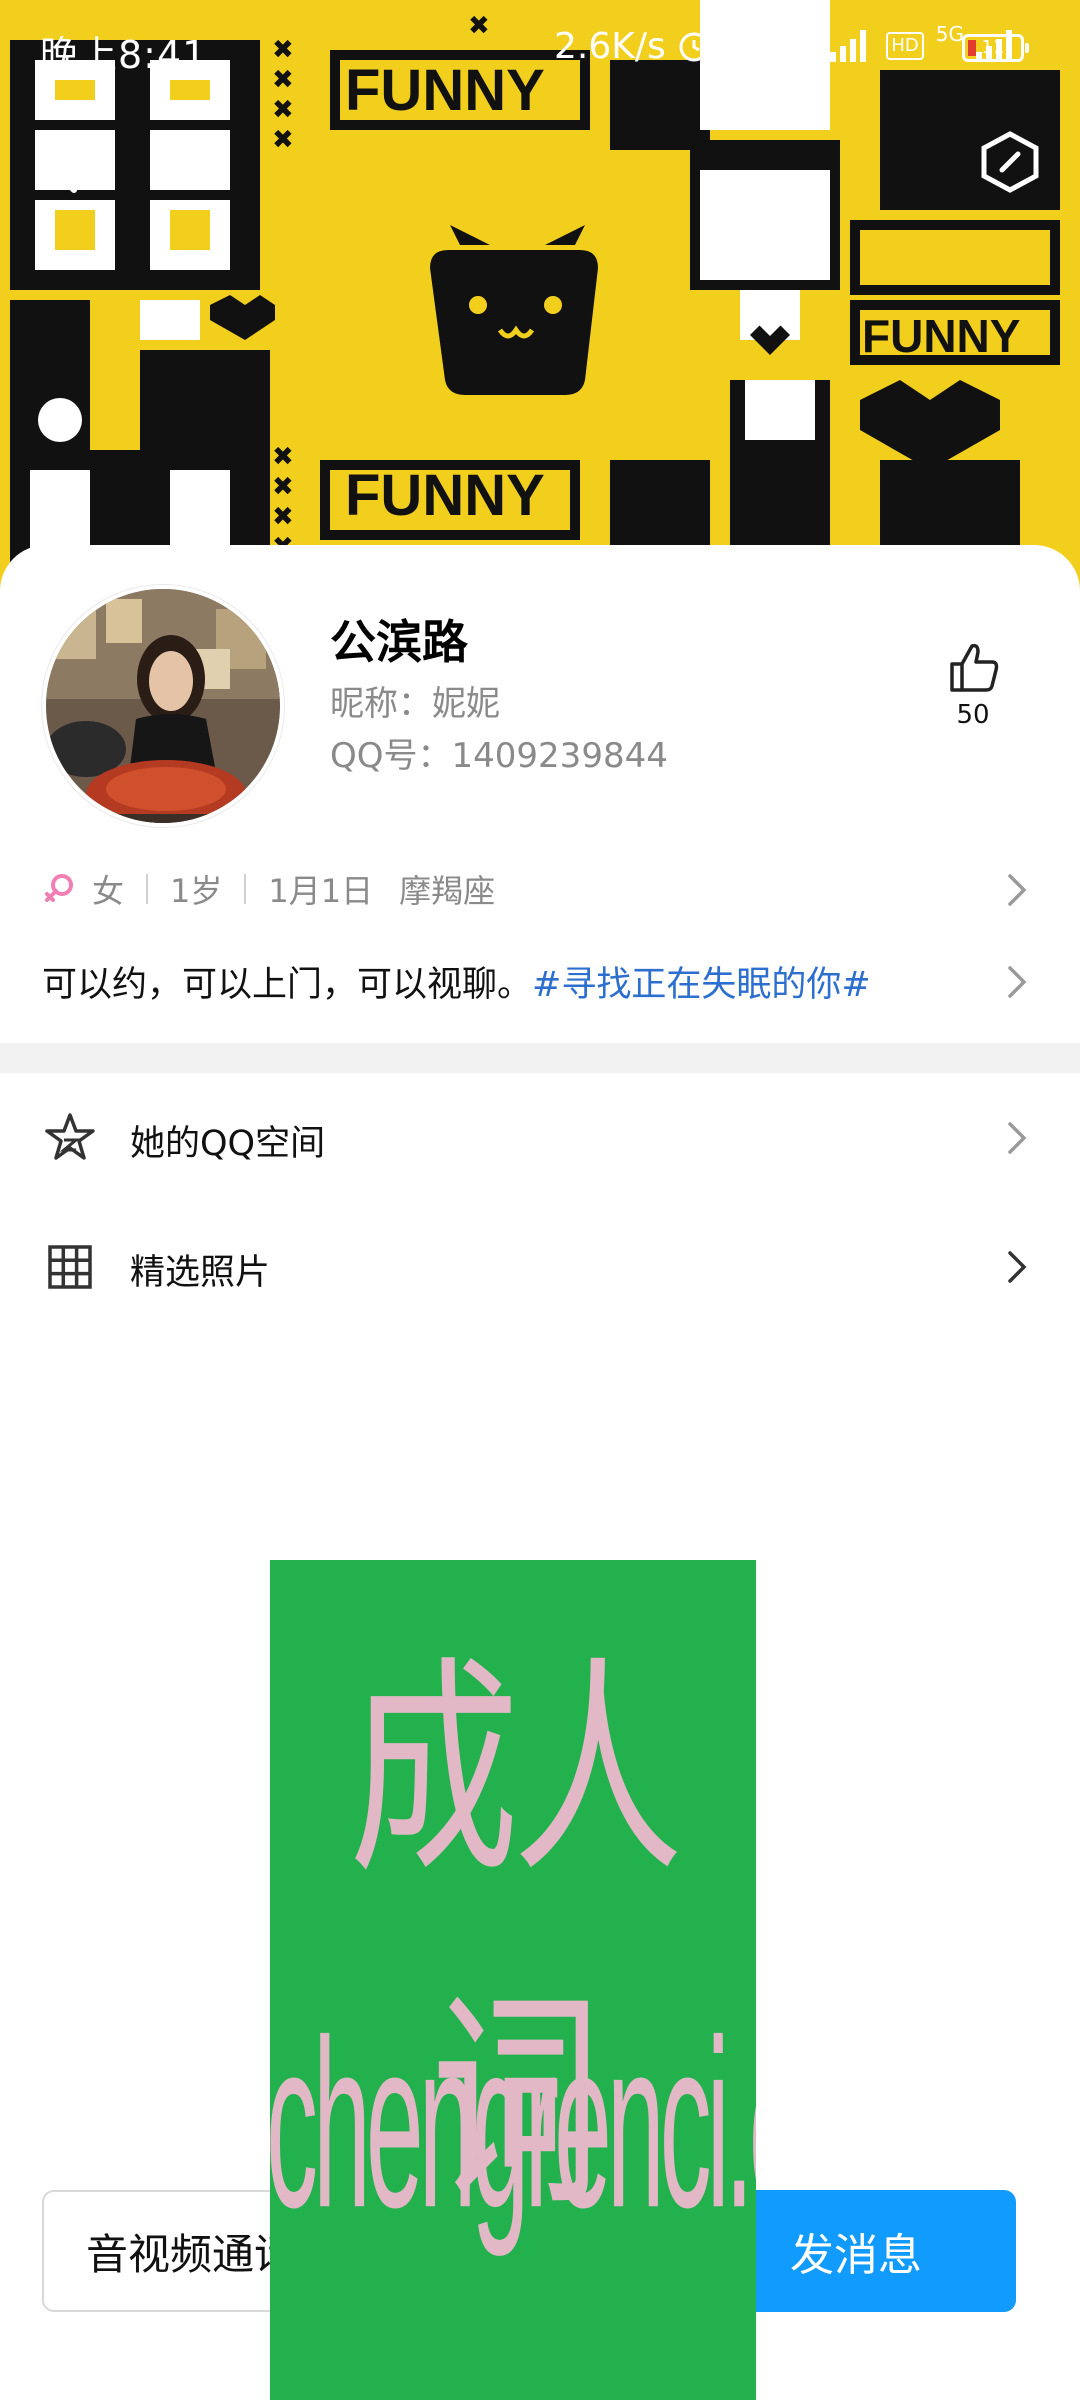  Describe the element at coordinates (540, 48) in the screenshot. I see `status-bar: 晚上8:41 2.6K/s HD 5G+ HD 5G 11` at that location.